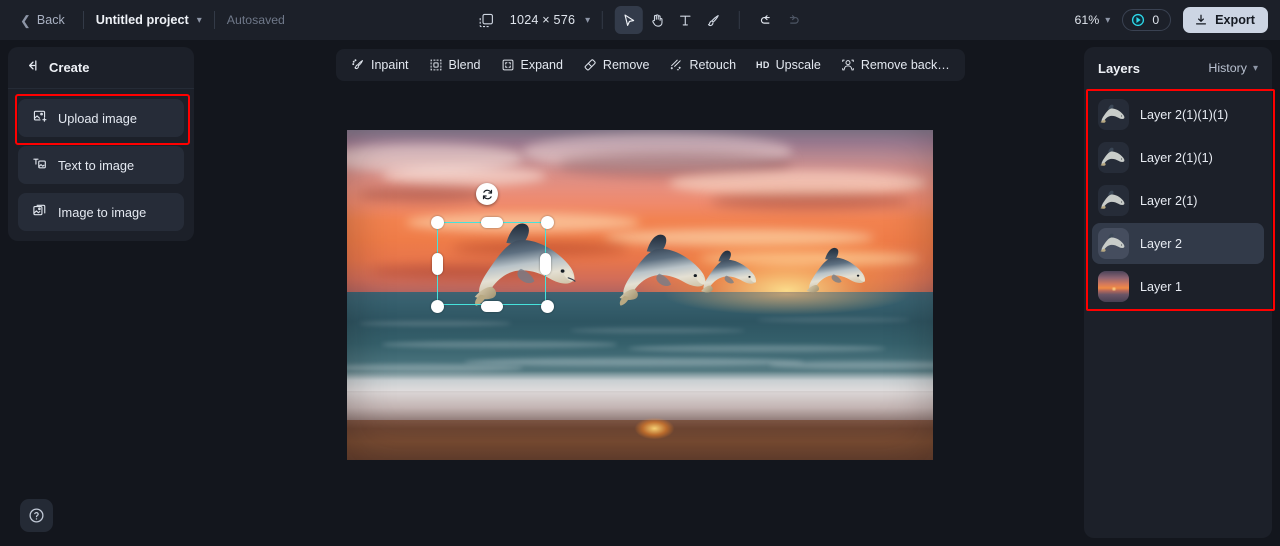  Describe the element at coordinates (545, 264) in the screenshot. I see `resize-handle-middle-right` at that location.